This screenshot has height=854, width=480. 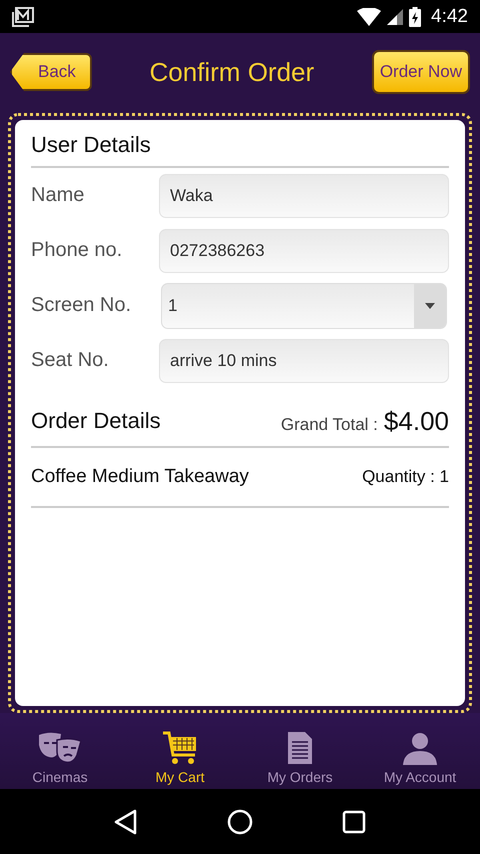 I want to click on signal-icon, so click(x=395, y=16).